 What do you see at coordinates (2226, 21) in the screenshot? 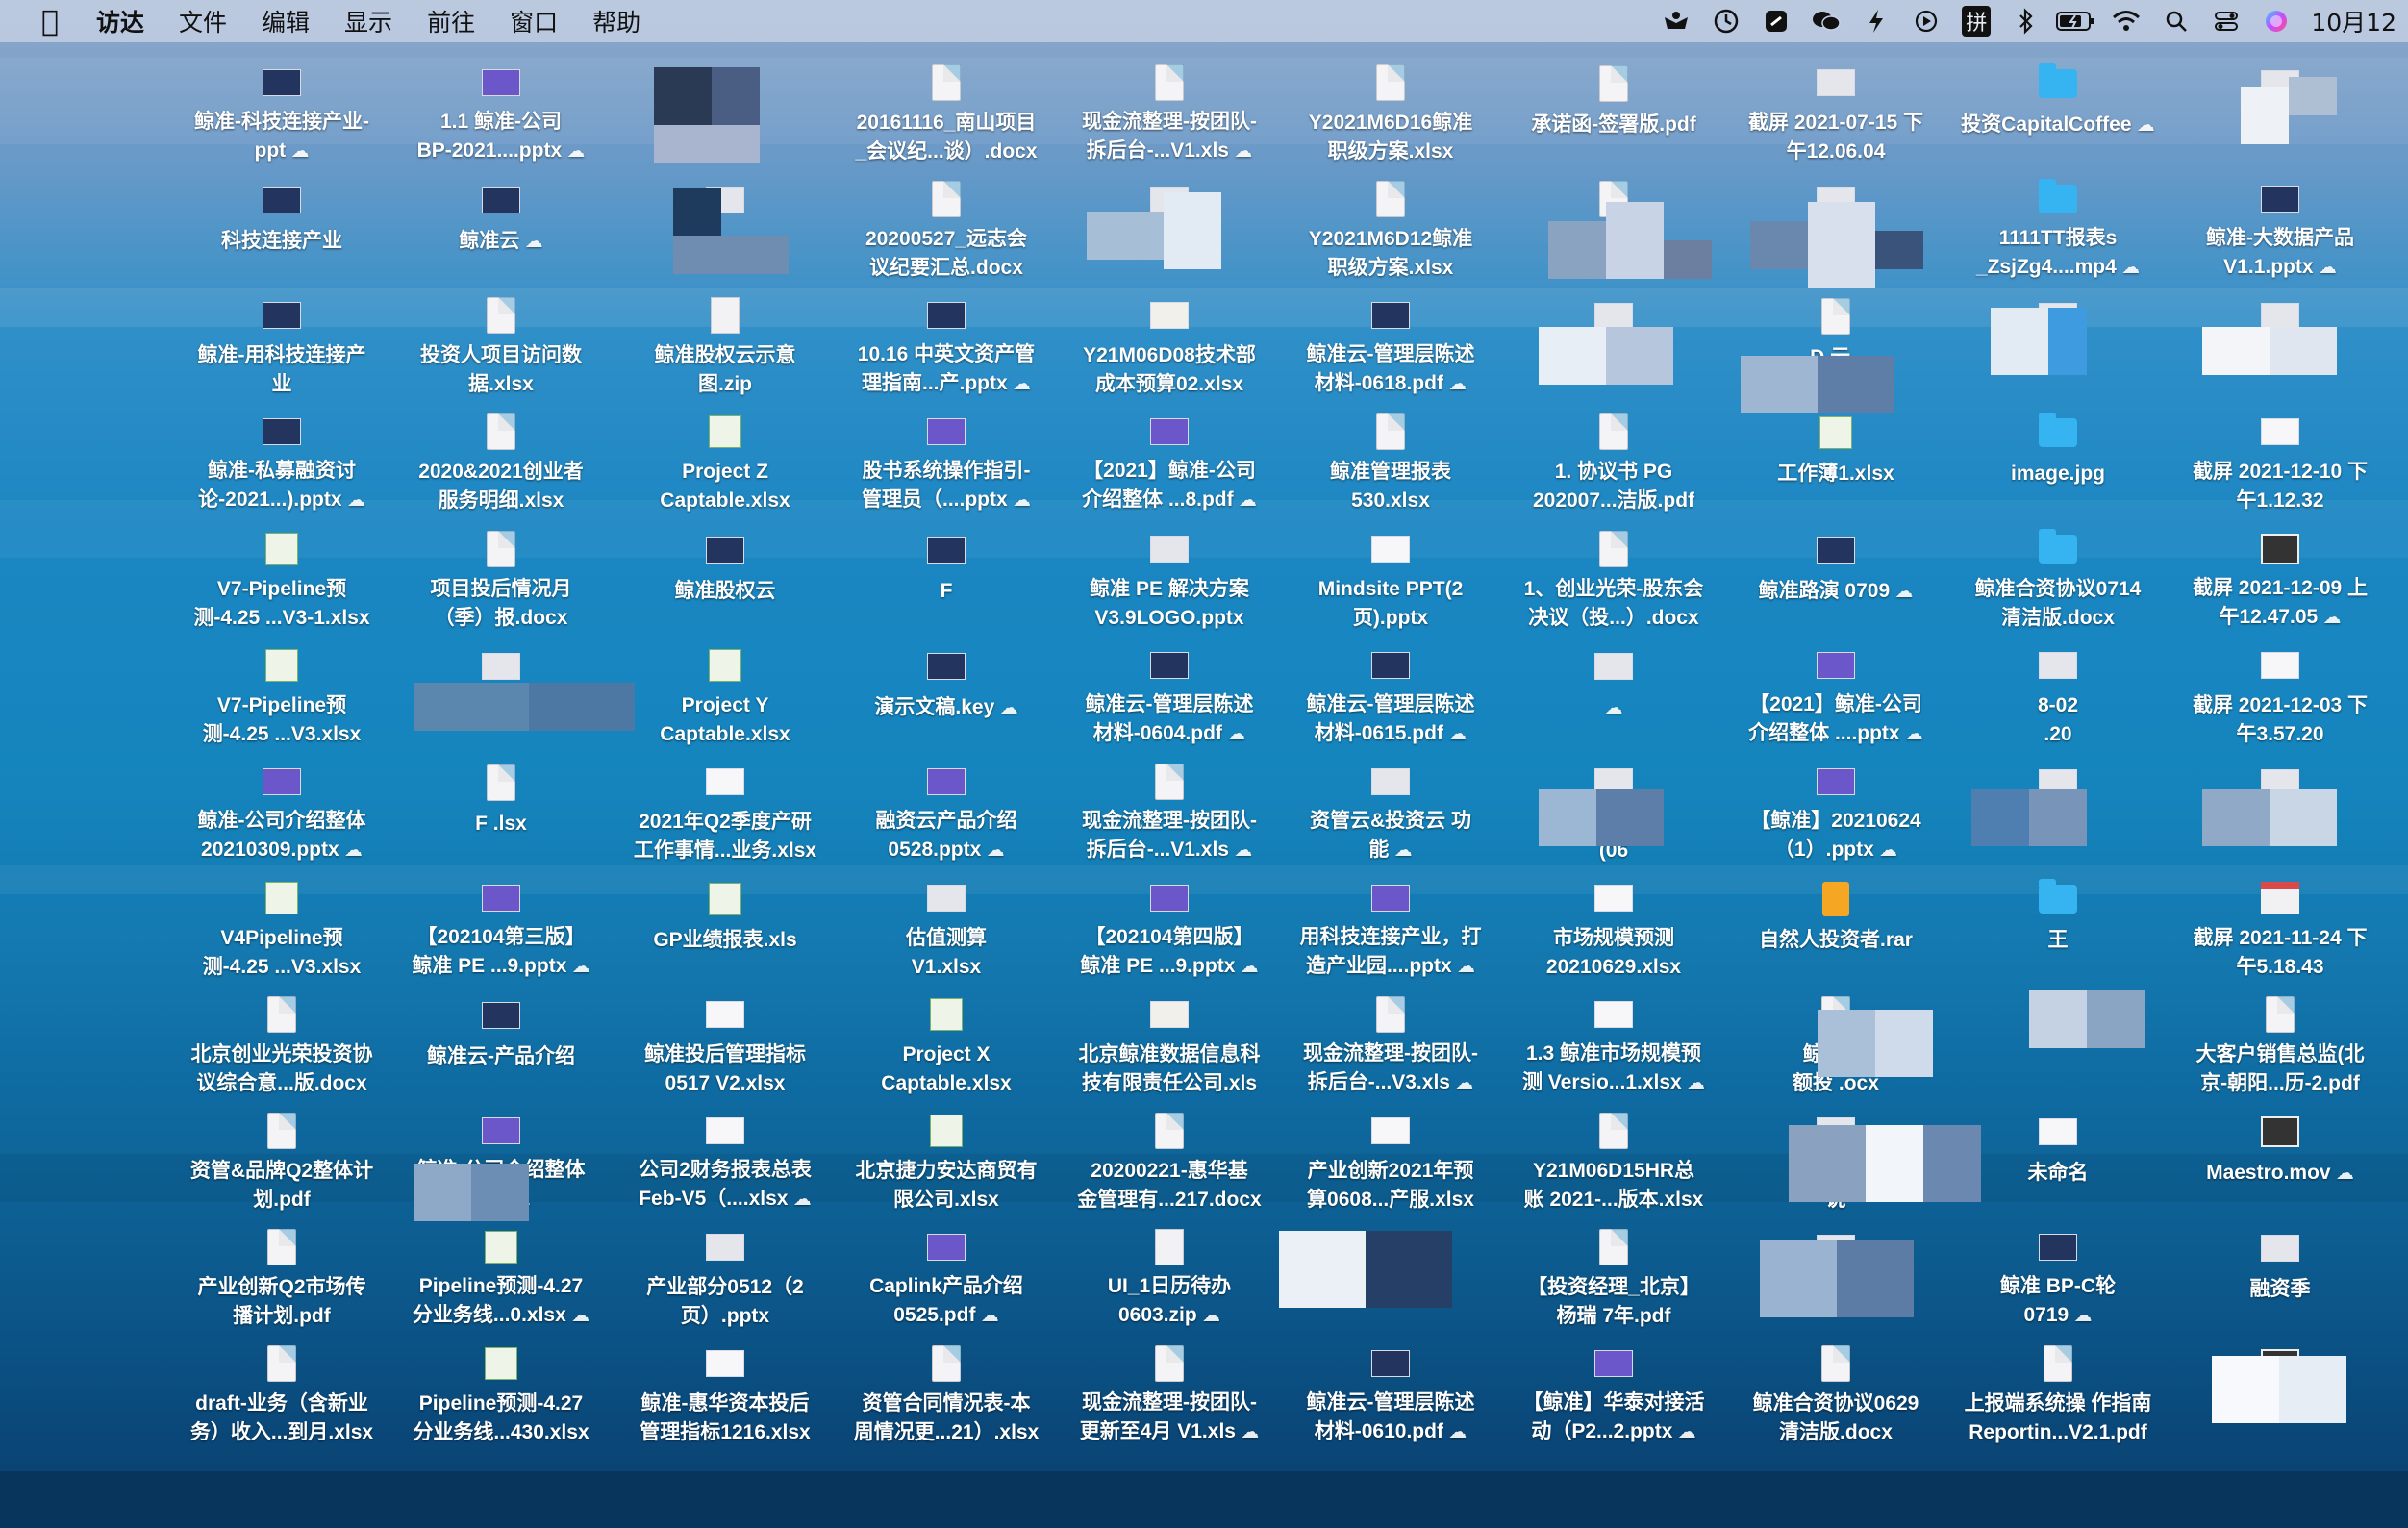
I see `control-center-icon` at bounding box center [2226, 21].